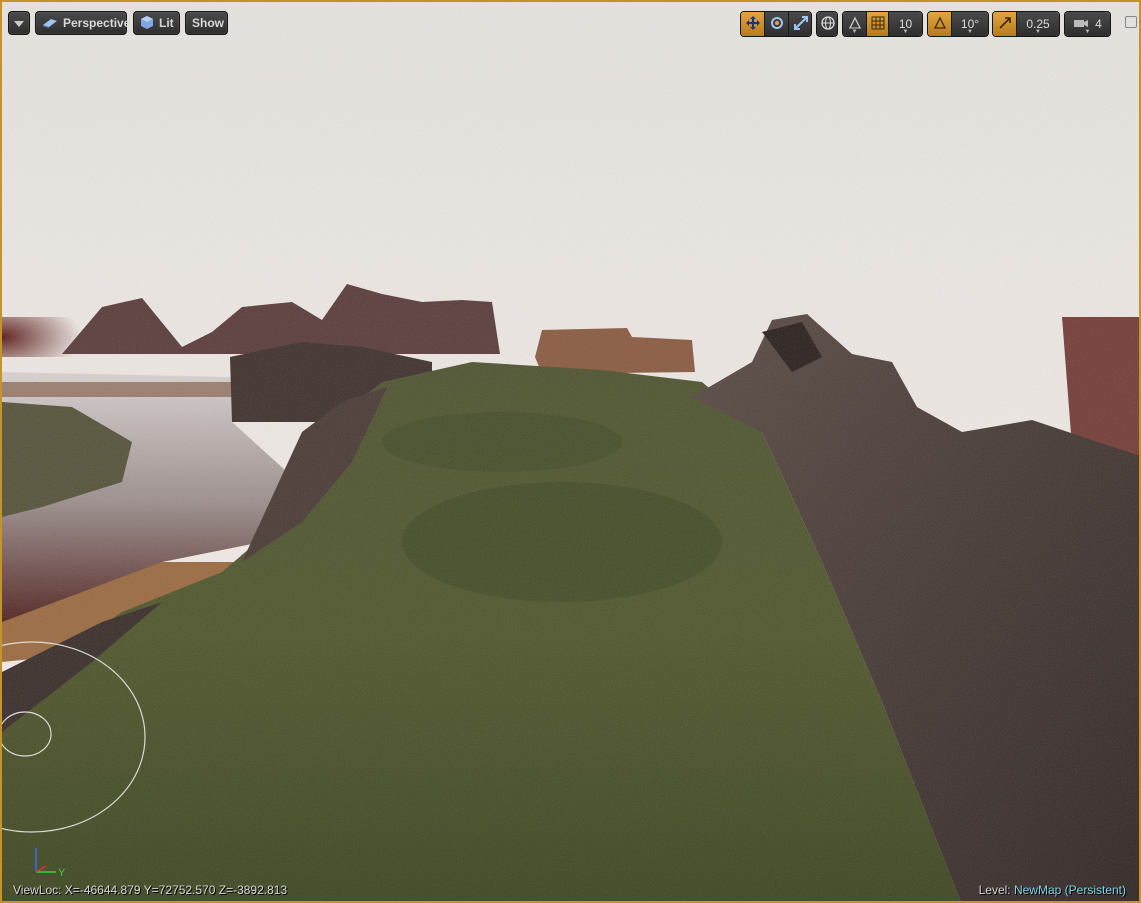  I want to click on angle-icon, so click(940, 24).